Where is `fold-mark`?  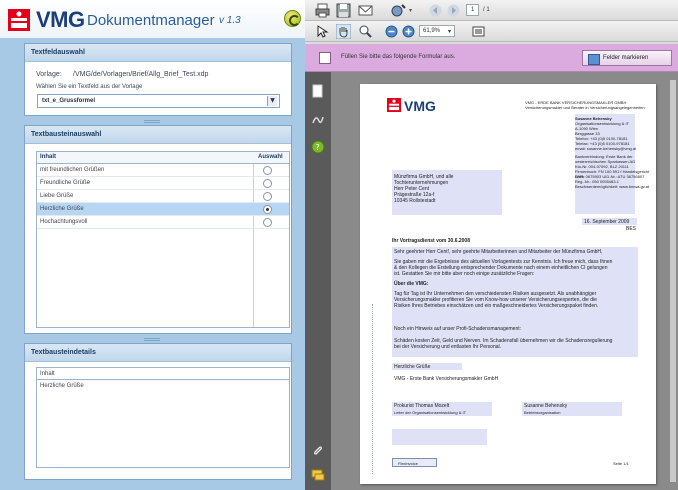
fold-mark is located at coordinates (372, 389).